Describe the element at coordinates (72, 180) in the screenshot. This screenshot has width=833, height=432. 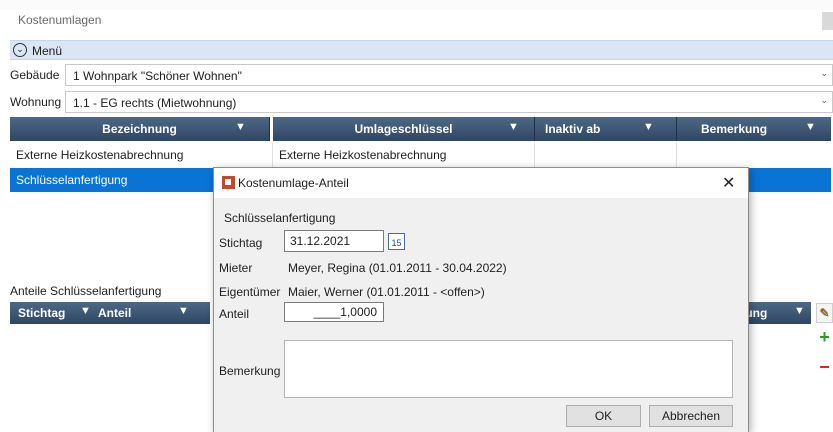
I see `table-cell: Schlüsselanfertigung` at that location.